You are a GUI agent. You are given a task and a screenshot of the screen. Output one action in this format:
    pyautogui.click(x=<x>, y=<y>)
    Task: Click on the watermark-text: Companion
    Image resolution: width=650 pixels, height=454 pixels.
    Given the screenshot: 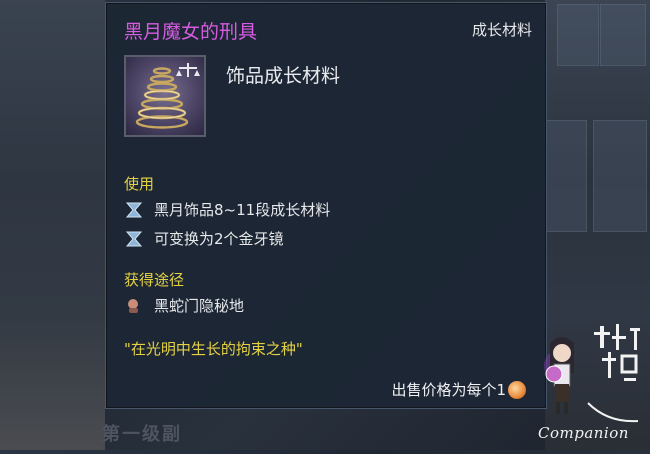 What is the action you would take?
    pyautogui.click(x=583, y=433)
    